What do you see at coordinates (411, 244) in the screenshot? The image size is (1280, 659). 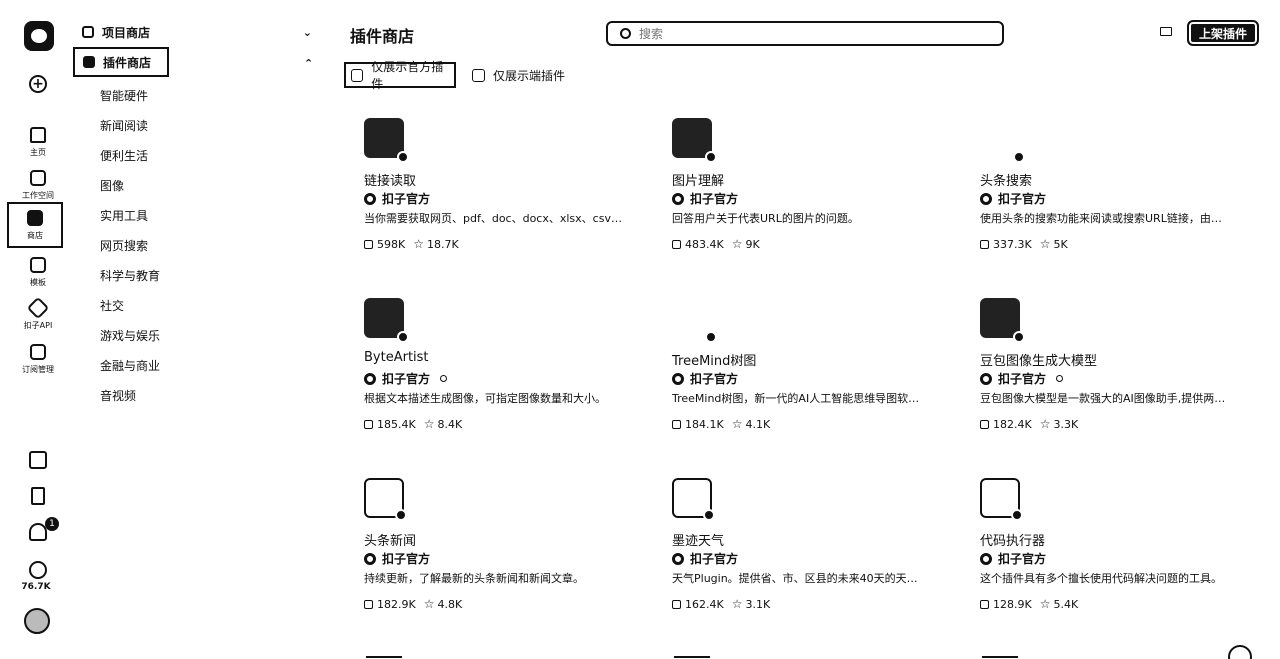 I see `plugin-stats: 598K ☆ 18.7K` at bounding box center [411, 244].